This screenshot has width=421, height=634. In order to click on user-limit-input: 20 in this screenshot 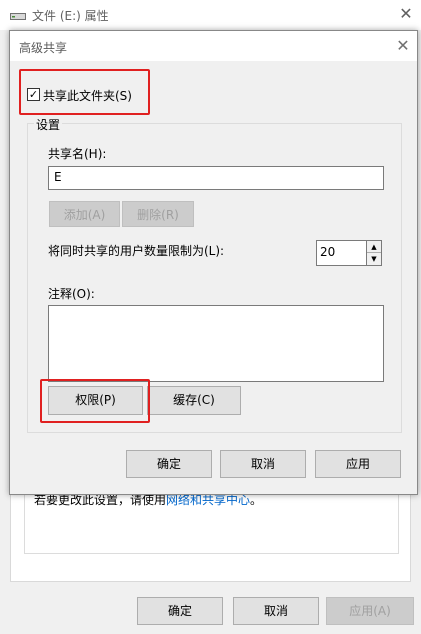, I will do `click(341, 253)`.